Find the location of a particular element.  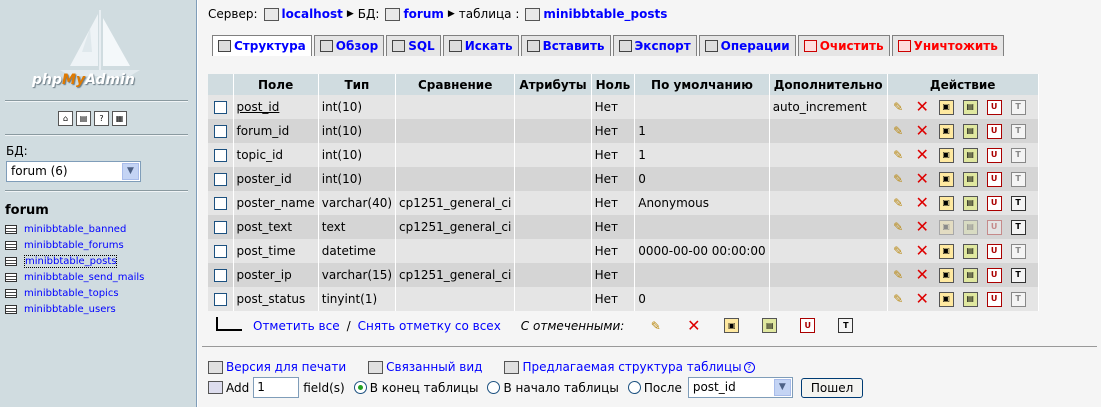

table-link: minibbtable_banned is located at coordinates (75, 229).